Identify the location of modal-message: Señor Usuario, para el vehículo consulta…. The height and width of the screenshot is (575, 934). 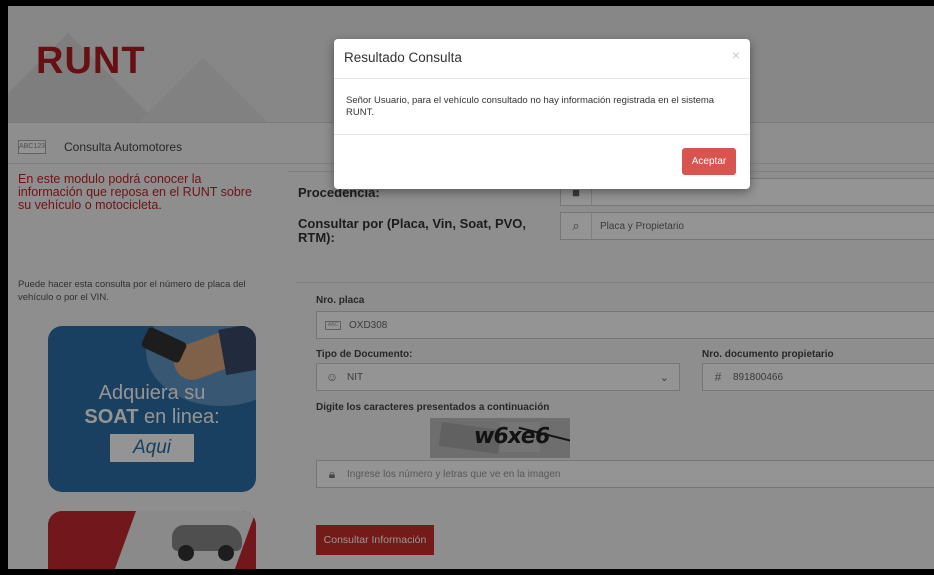
(530, 106).